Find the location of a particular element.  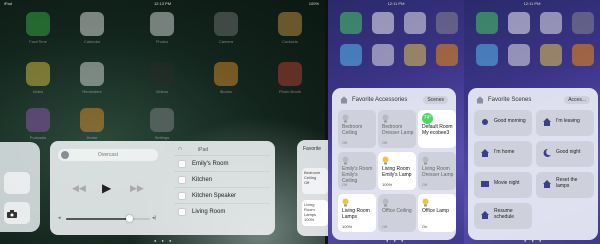

app-label: Videos is located at coordinates (162, 91).